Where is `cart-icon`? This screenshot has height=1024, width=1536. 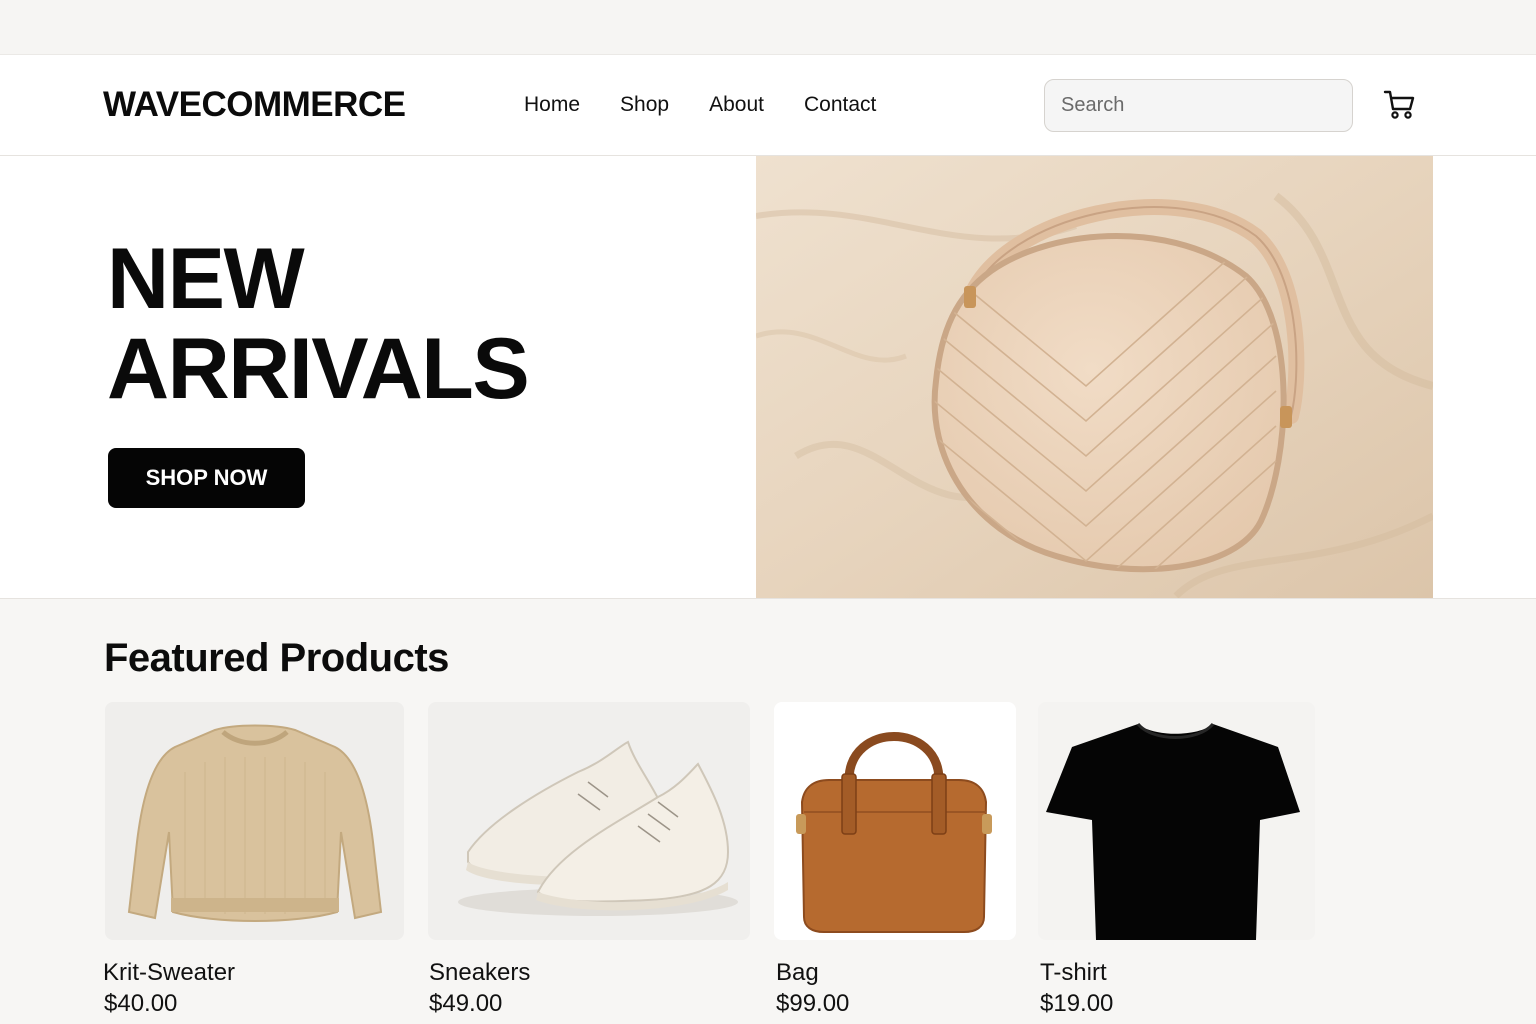 cart-icon is located at coordinates (1400, 105).